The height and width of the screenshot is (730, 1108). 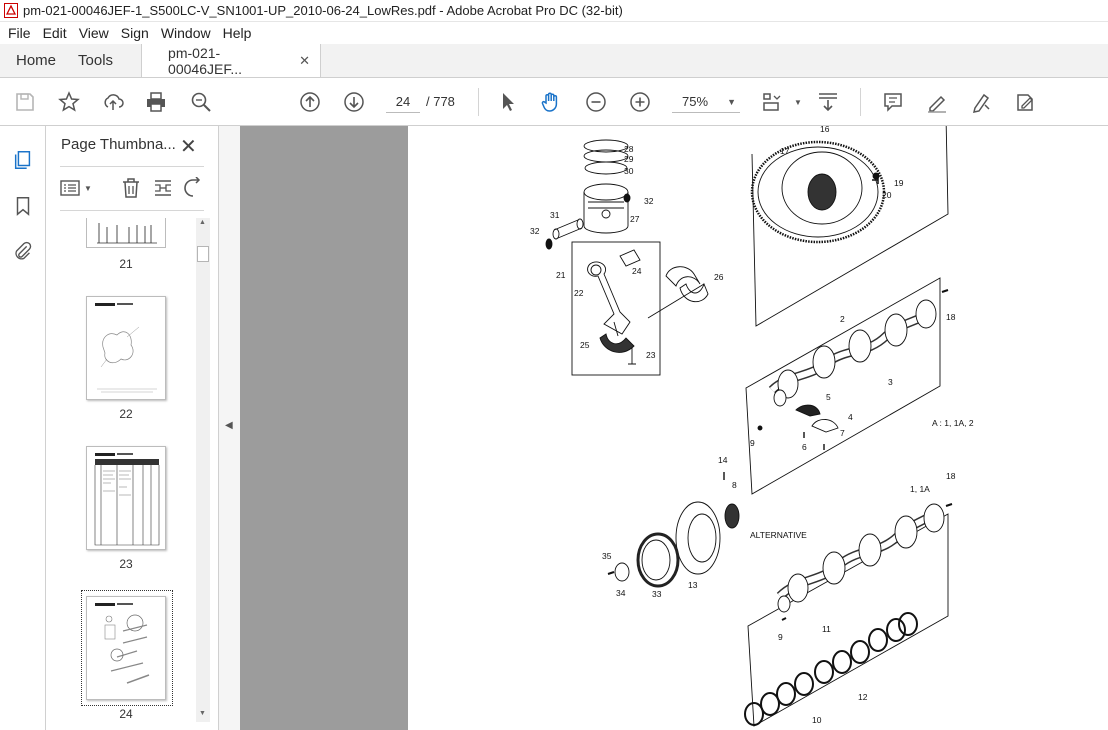 I want to click on collapse-arrow-icon: ◀, so click(x=229, y=425).